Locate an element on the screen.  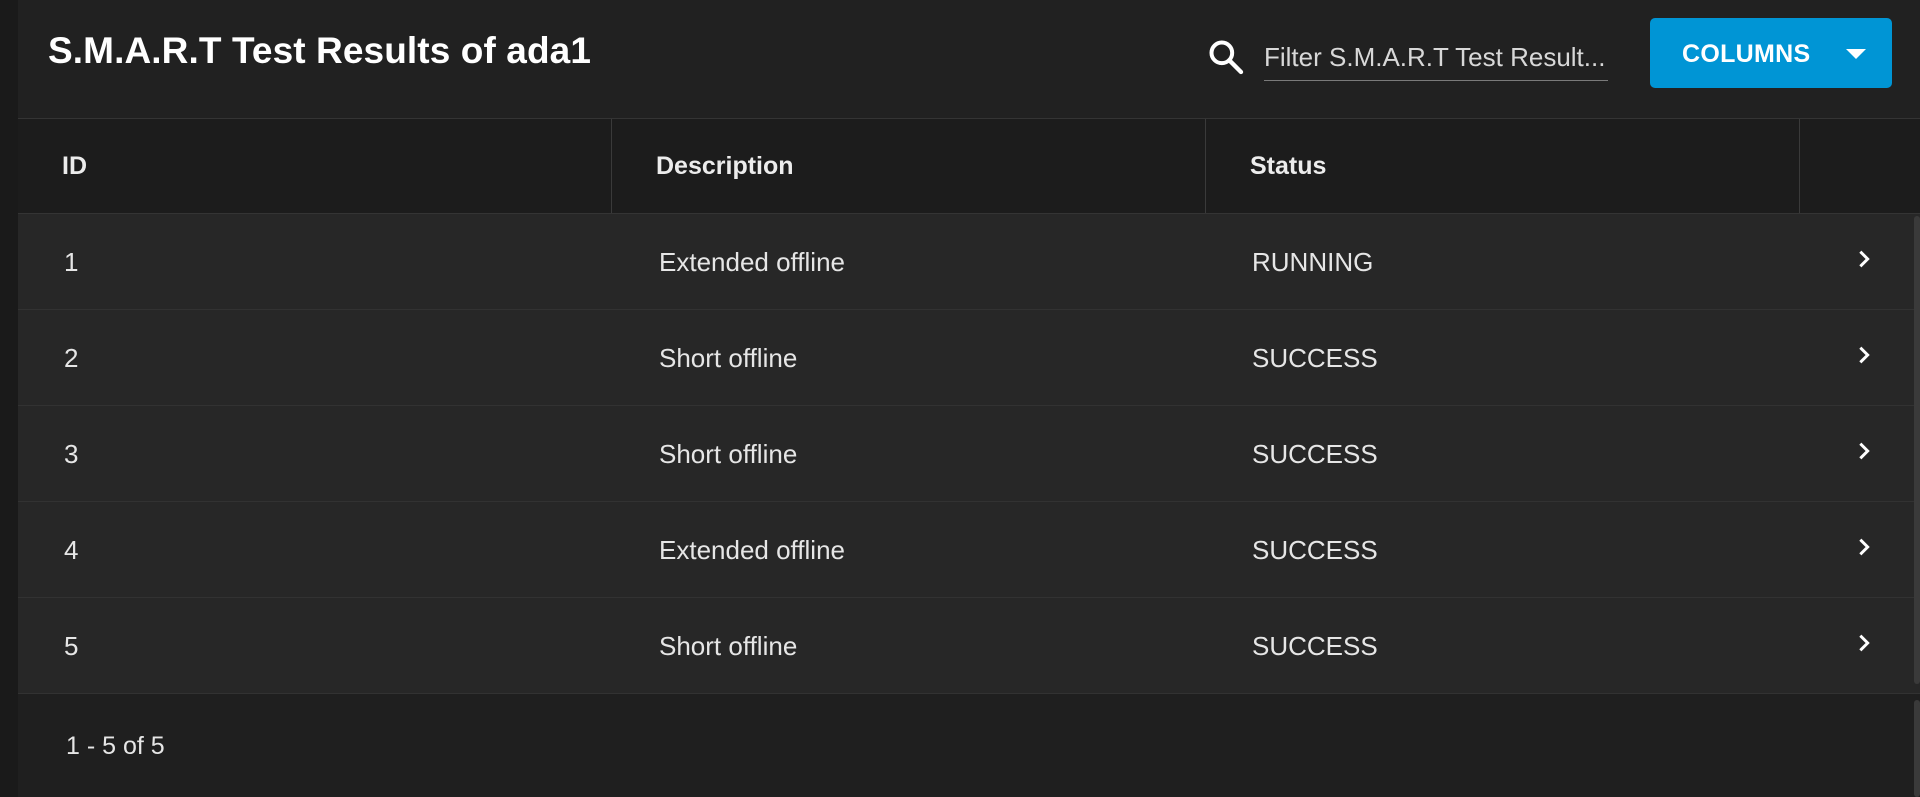
table-header: ID Description Status is located at coordinates (969, 166).